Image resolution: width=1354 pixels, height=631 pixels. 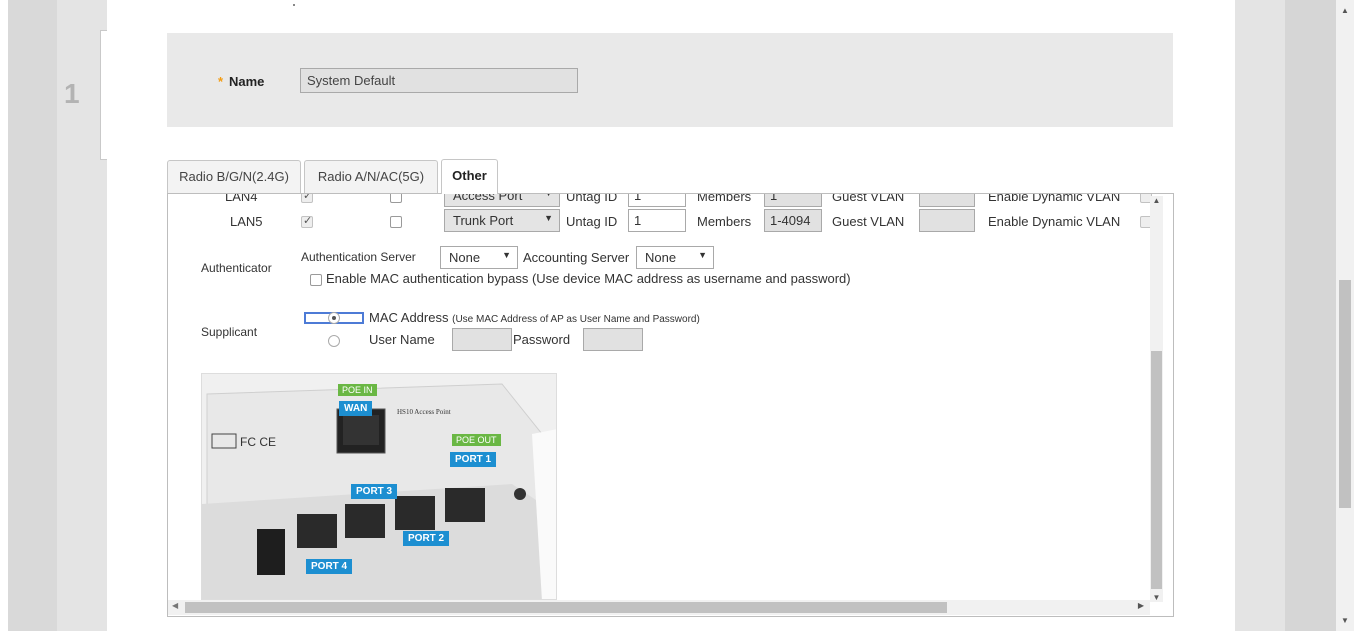 I want to click on lan4-members-input: 1, so click(x=793, y=200).